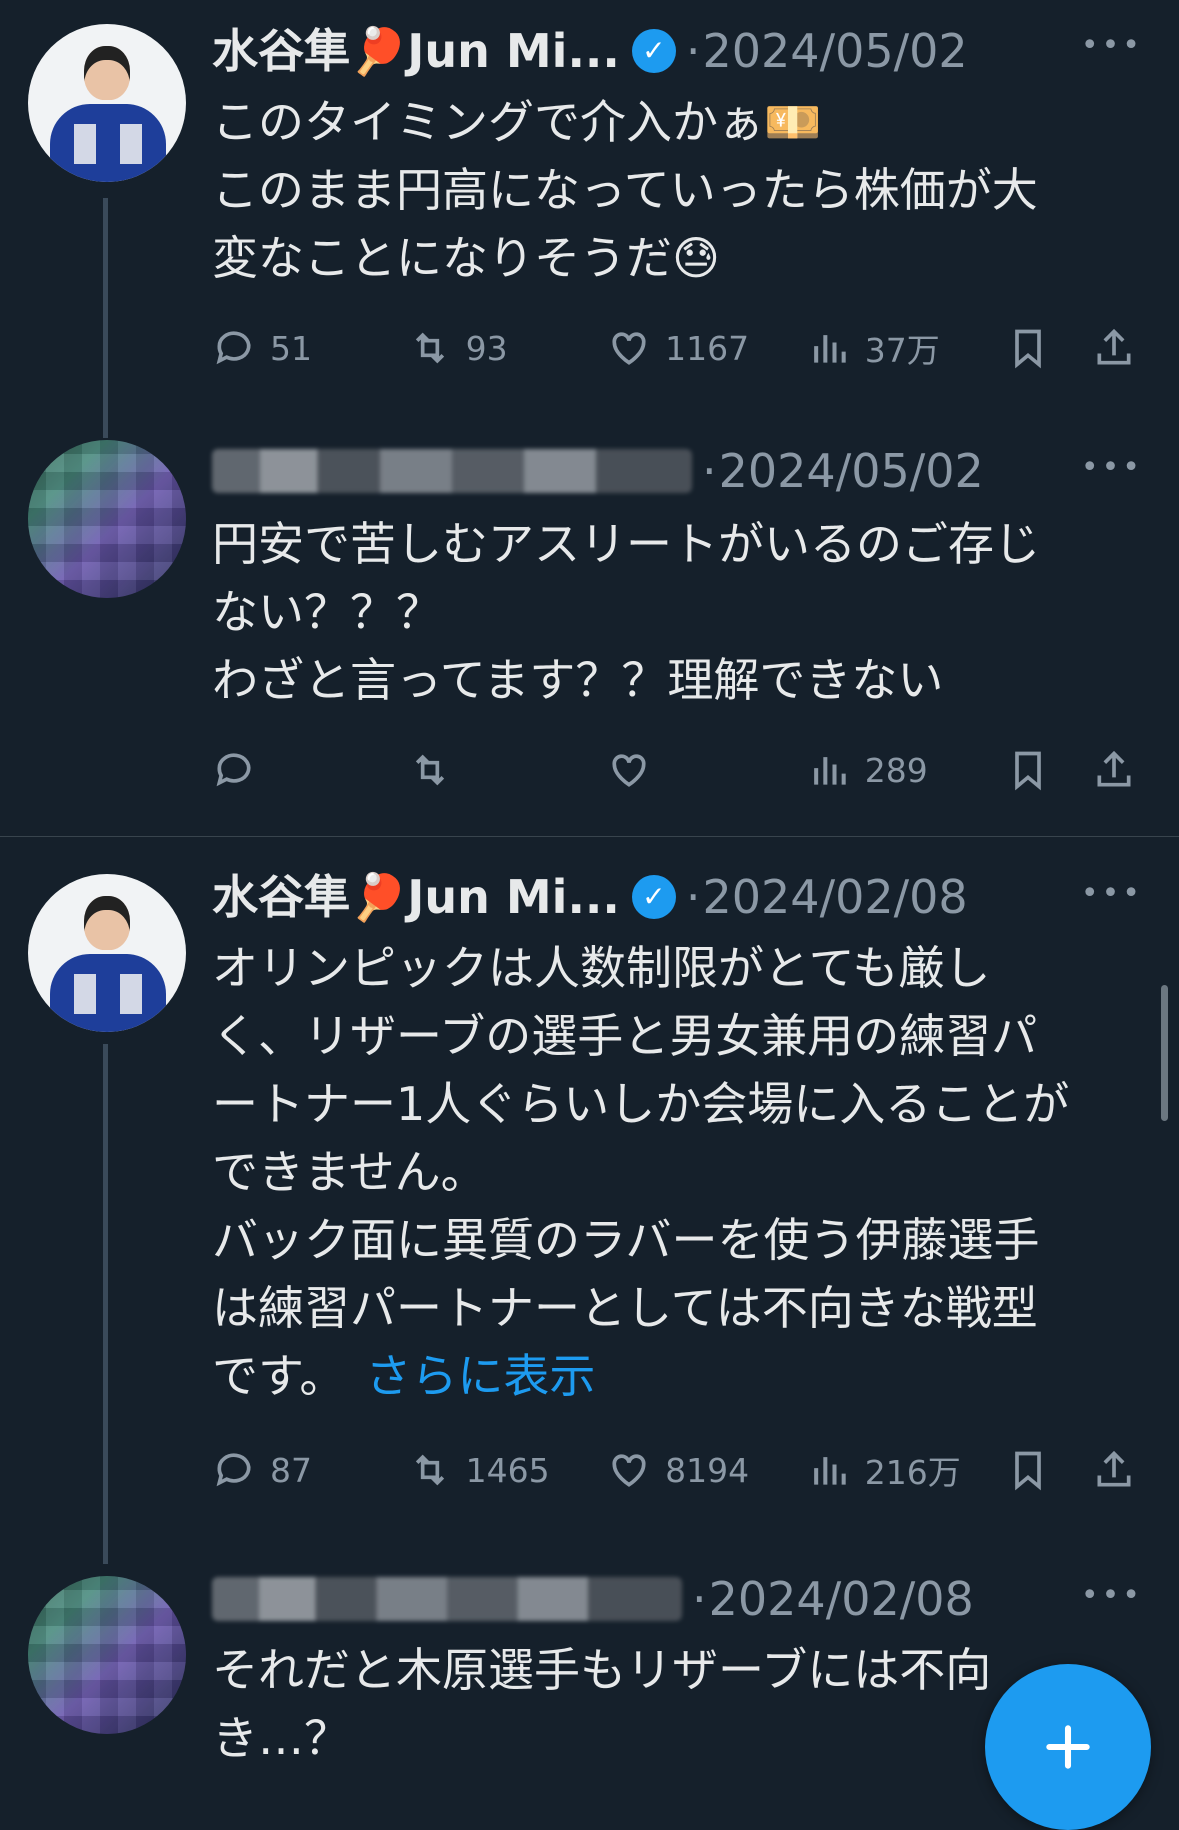  I want to click on like-button: 1167, so click(707, 348).